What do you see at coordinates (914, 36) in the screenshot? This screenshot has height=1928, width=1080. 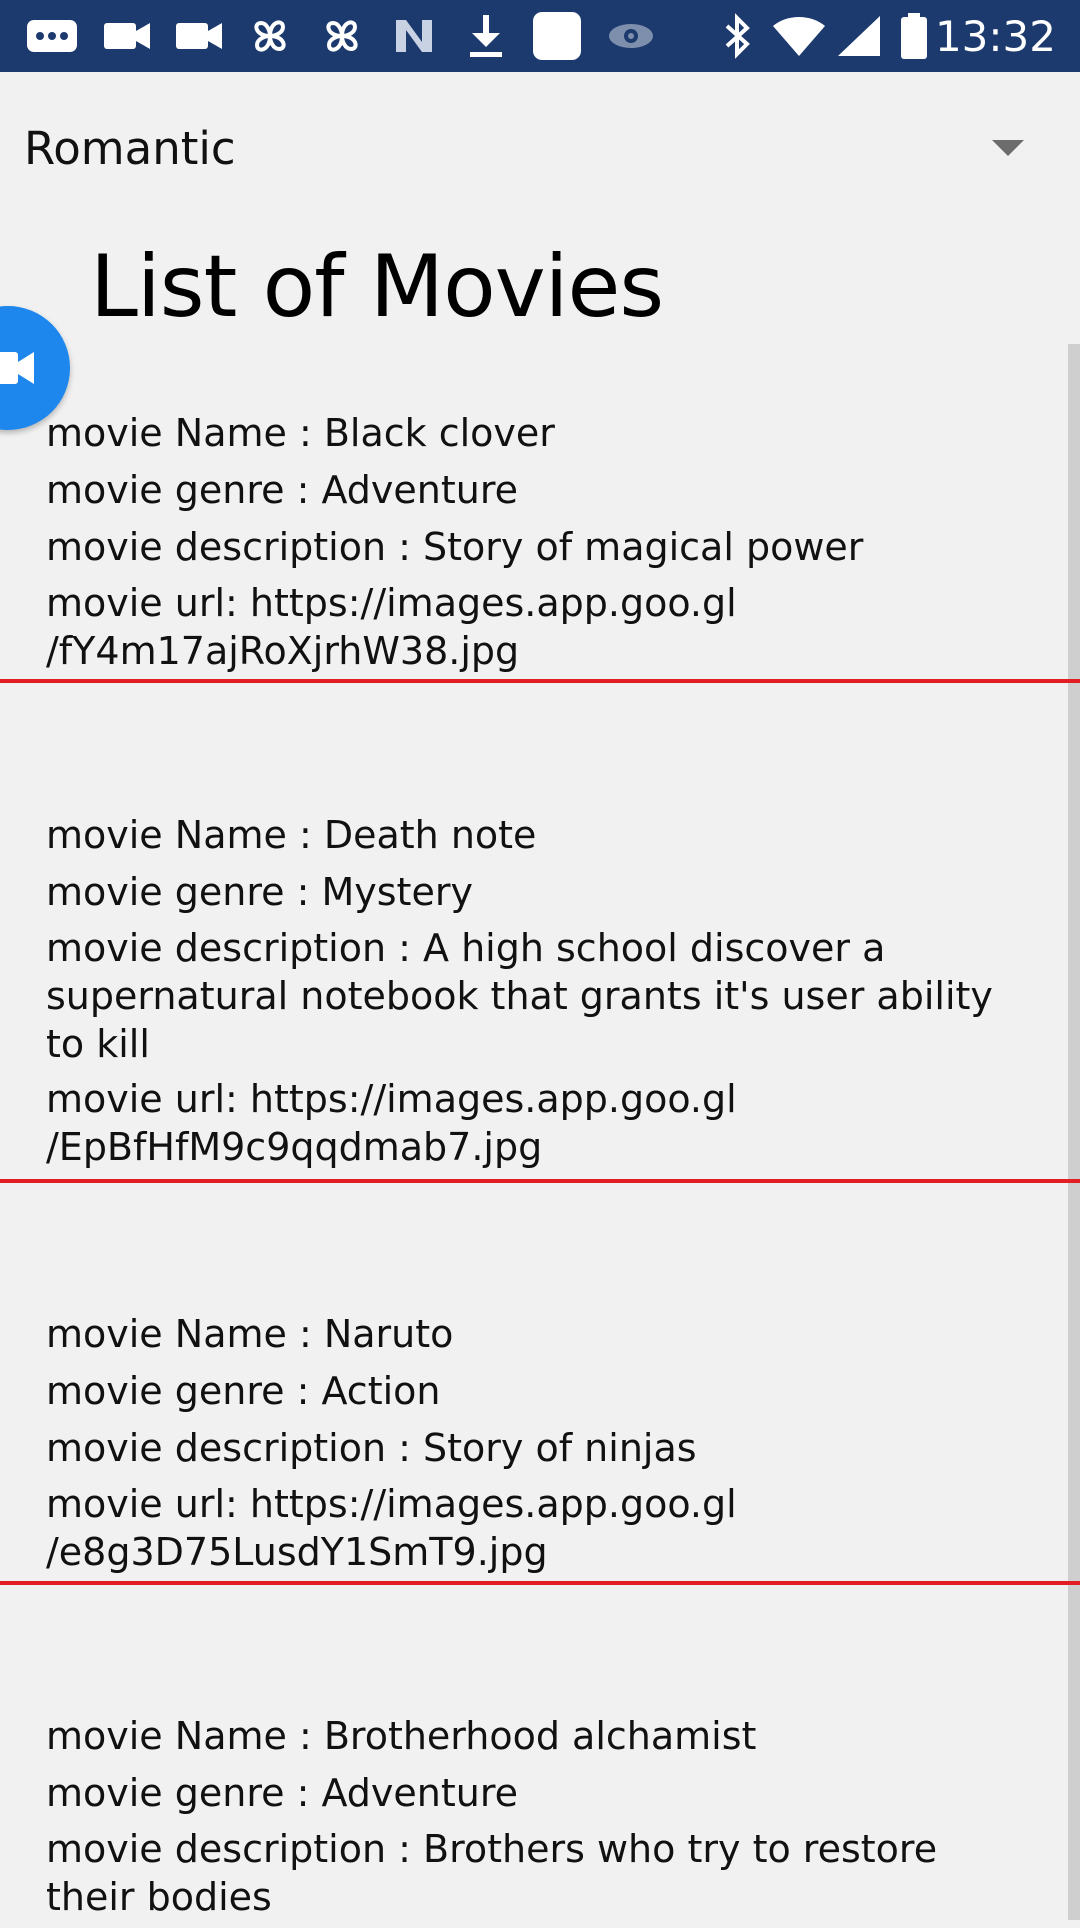 I see `battery-icon` at bounding box center [914, 36].